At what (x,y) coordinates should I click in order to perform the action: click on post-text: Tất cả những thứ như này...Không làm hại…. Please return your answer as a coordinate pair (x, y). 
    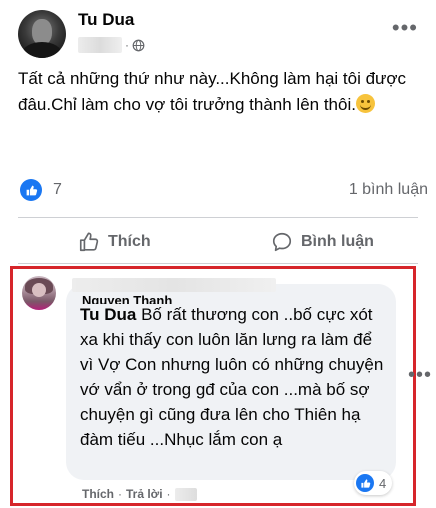
    Looking at the image, I should click on (220, 92).